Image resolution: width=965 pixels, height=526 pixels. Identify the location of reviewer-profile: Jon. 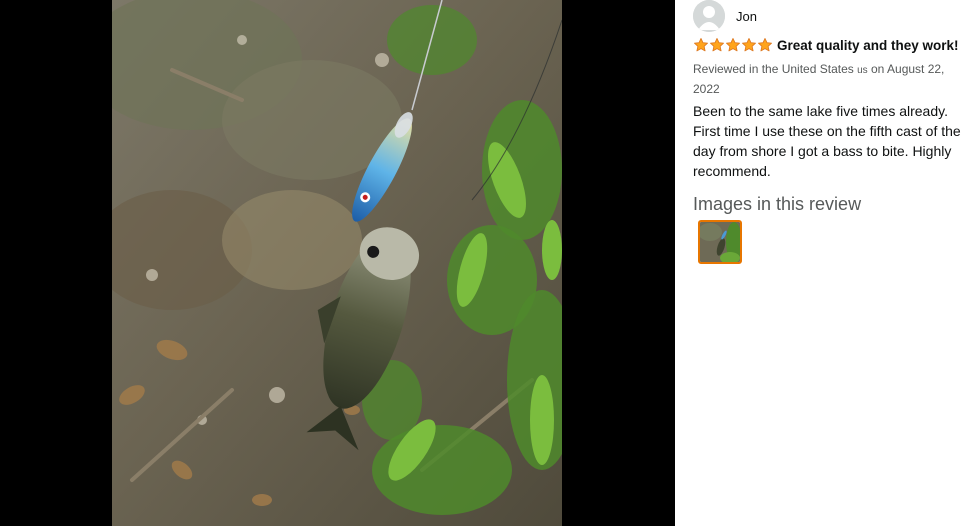
(725, 16).